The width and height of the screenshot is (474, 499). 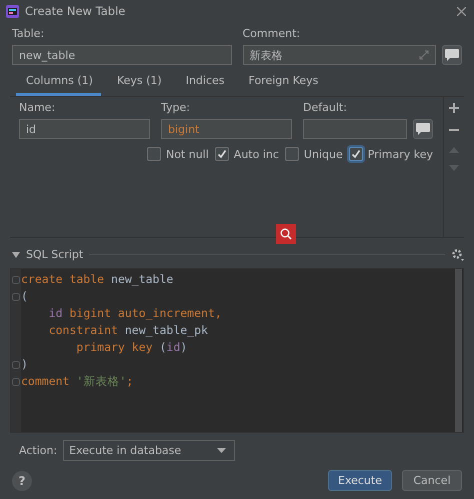 What do you see at coordinates (360, 480) in the screenshot?
I see `execute-button: Execute` at bounding box center [360, 480].